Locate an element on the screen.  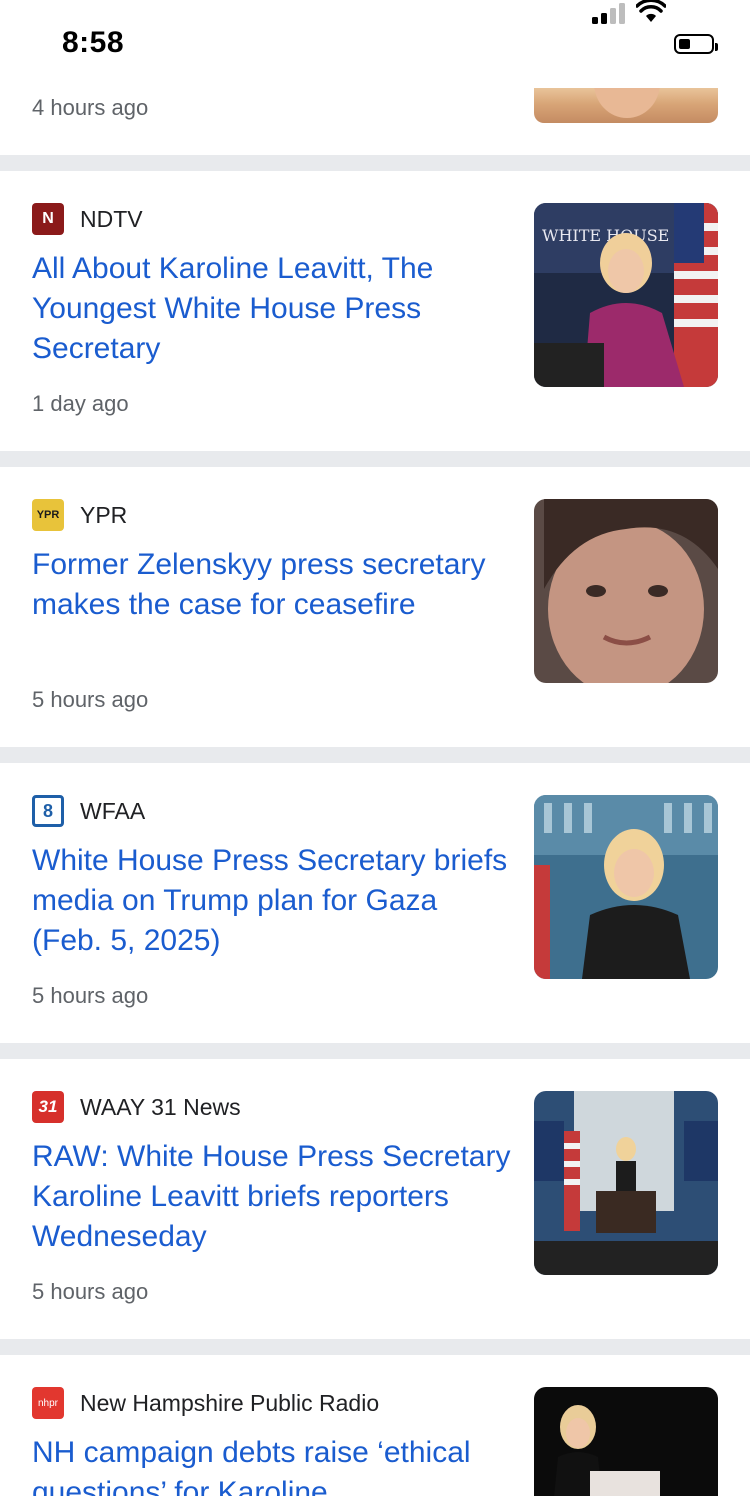
source-row: 8 WFAA is located at coordinates (88, 811).